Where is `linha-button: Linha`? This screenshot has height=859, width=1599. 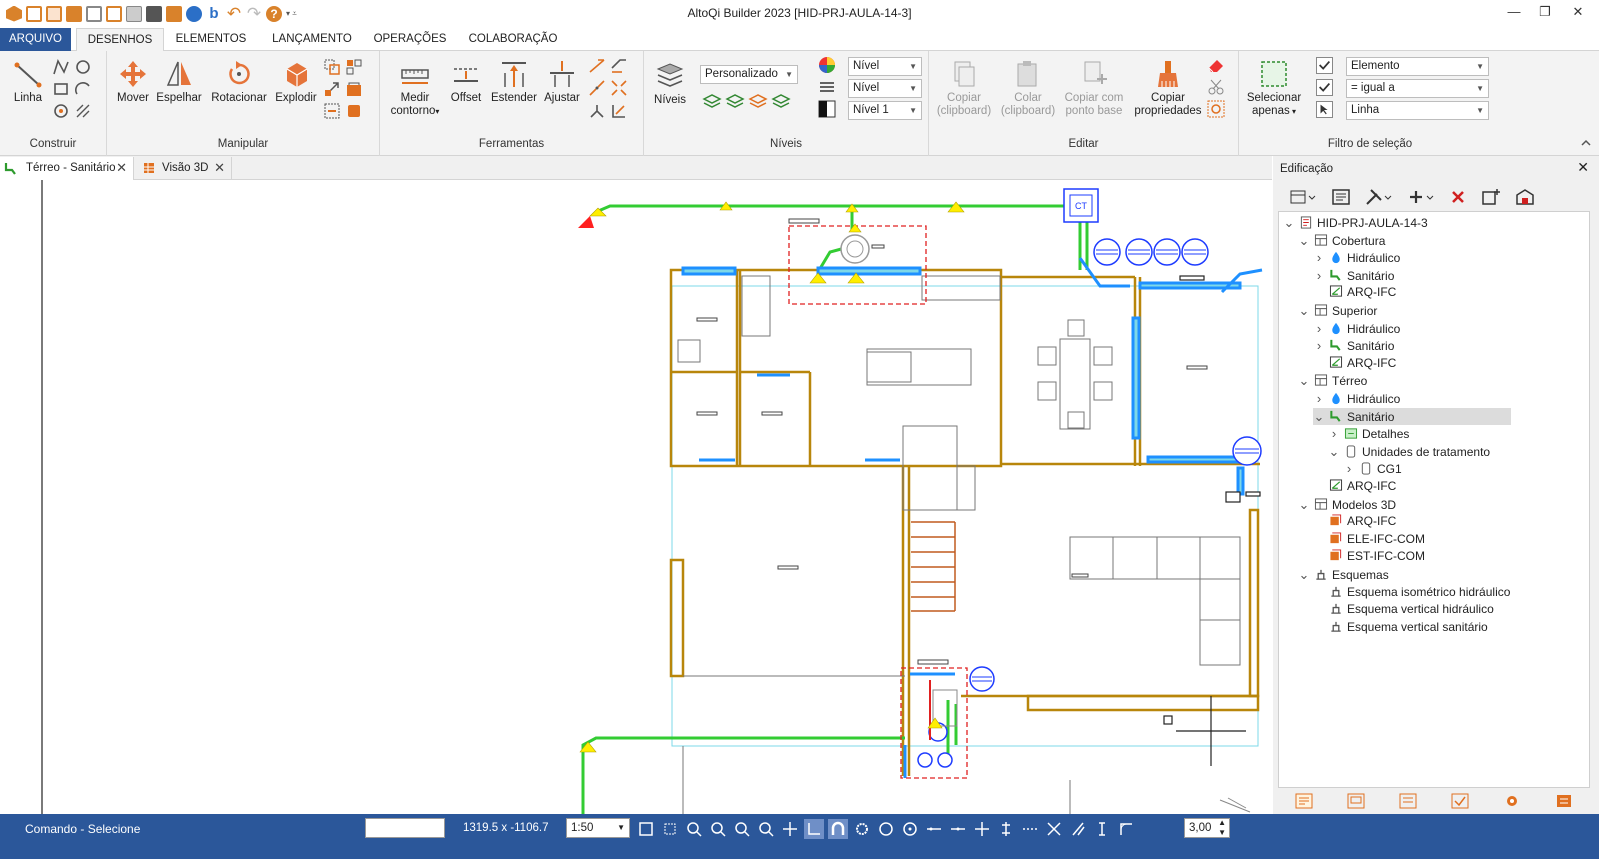
linha-button: Linha is located at coordinates (28, 82).